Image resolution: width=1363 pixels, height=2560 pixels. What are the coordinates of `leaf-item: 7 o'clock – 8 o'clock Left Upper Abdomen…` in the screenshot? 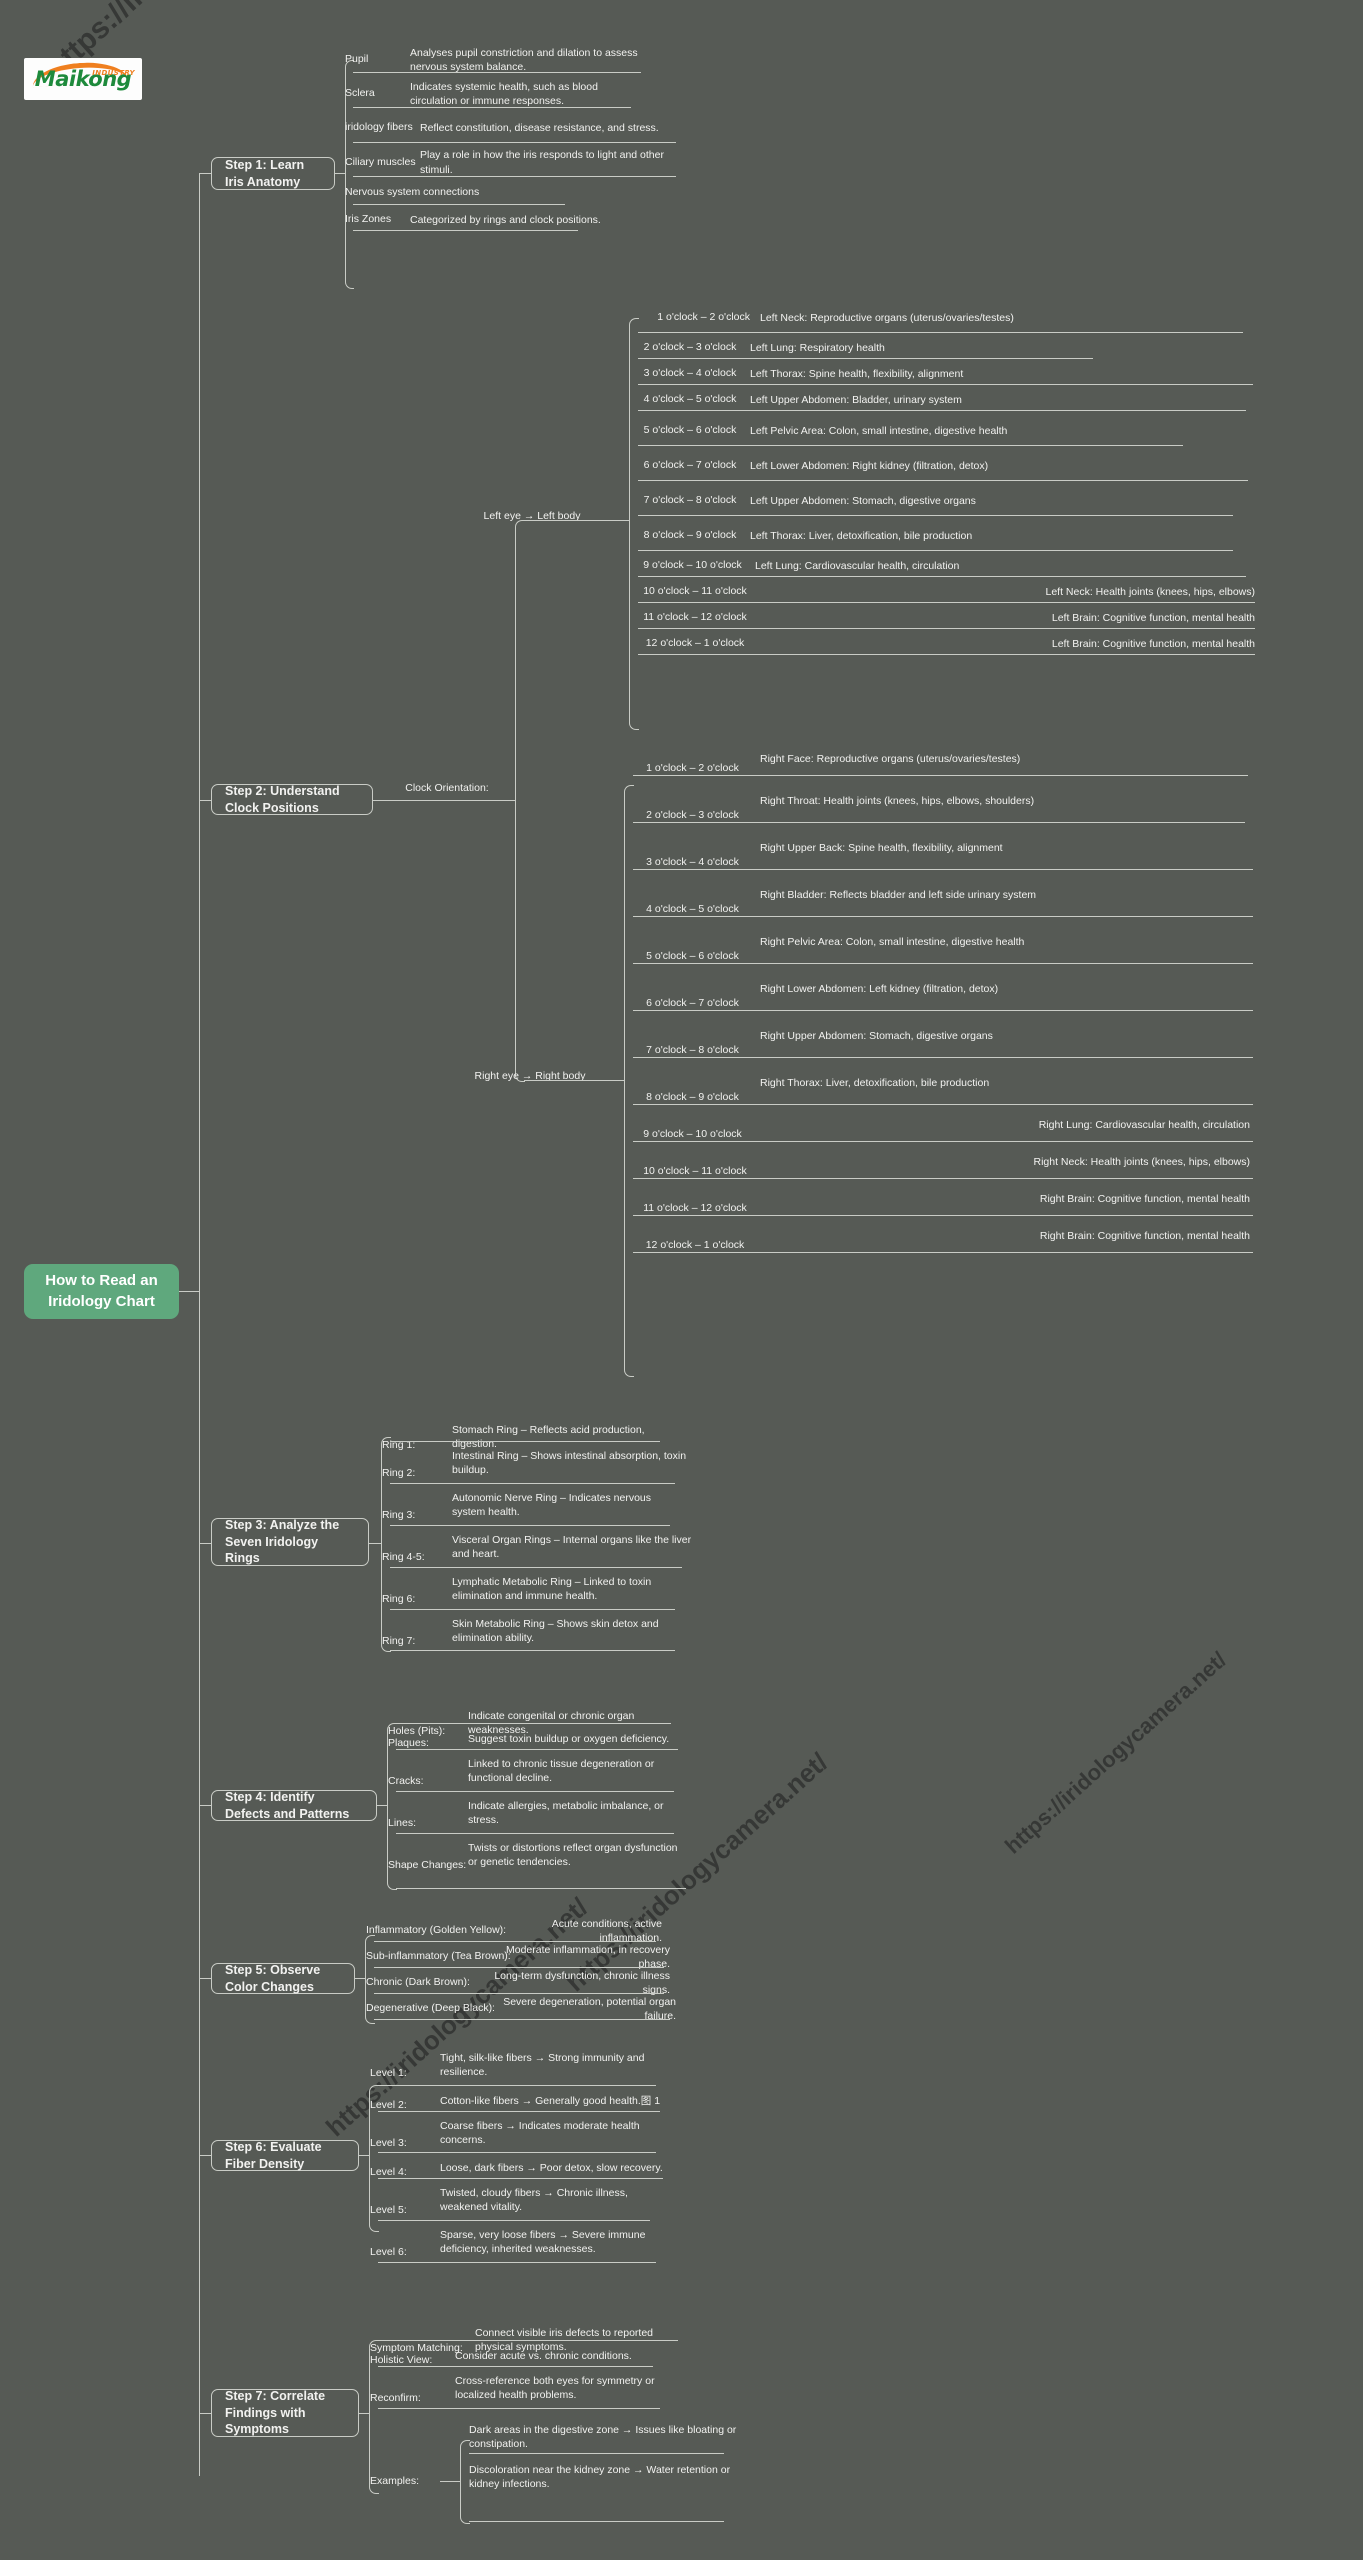 It's located at (880, 501).